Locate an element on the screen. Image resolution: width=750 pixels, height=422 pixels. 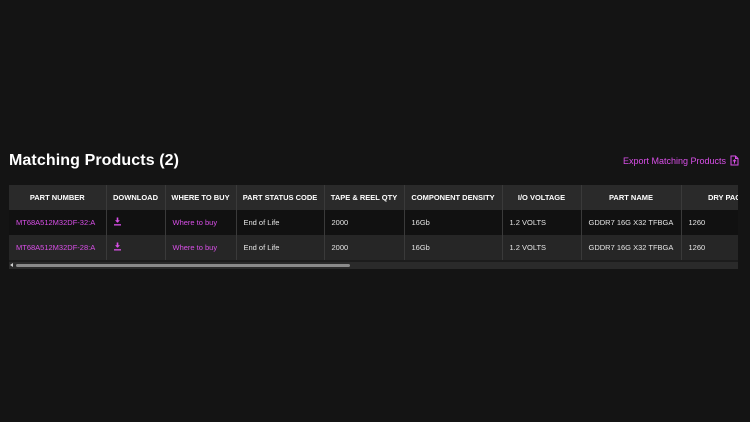
column-header-component-density: COMPONENT DENSITY is located at coordinates (453, 197).